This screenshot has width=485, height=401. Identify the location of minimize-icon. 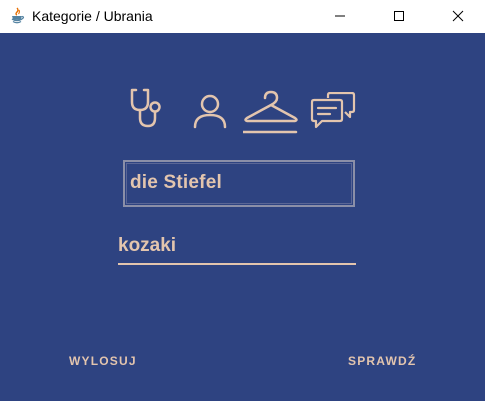
(340, 16).